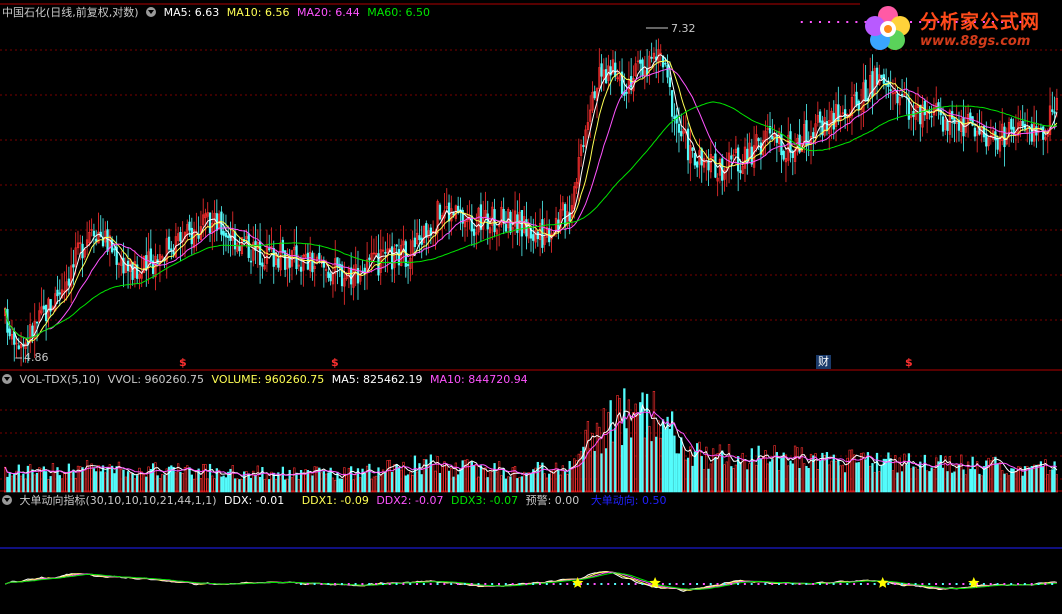 The height and width of the screenshot is (614, 1062). I want to click on site-logo: 分析家公式网 www.88gs.com, so click(961, 28).